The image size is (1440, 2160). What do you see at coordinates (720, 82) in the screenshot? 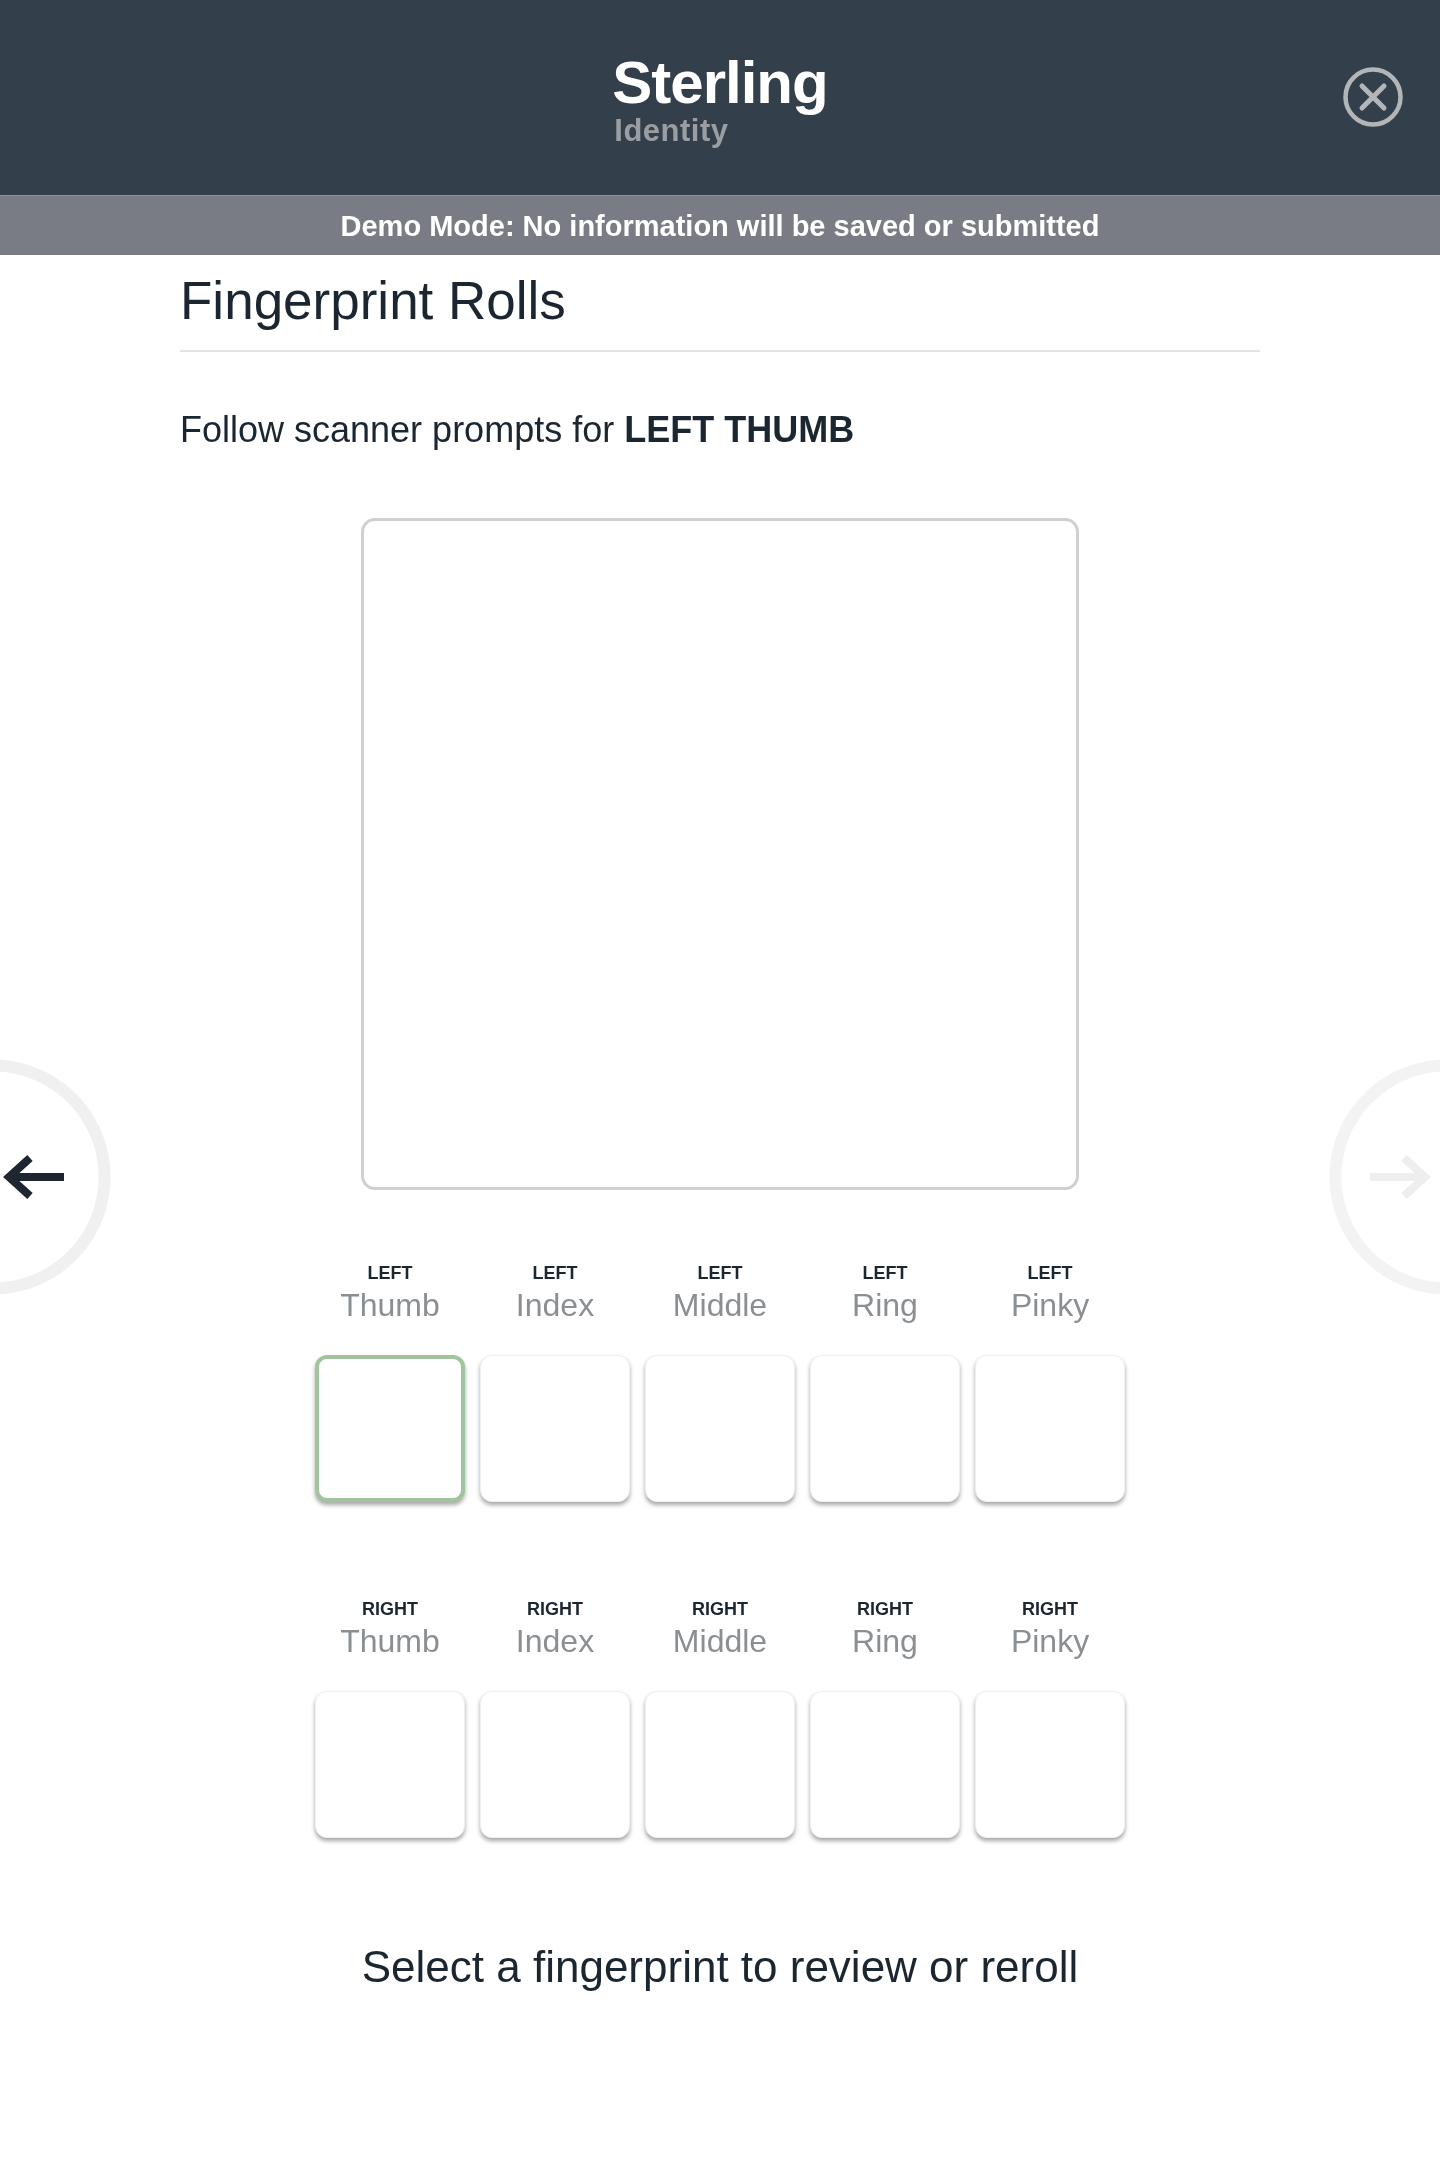
I see `brand-name: Sterling` at bounding box center [720, 82].